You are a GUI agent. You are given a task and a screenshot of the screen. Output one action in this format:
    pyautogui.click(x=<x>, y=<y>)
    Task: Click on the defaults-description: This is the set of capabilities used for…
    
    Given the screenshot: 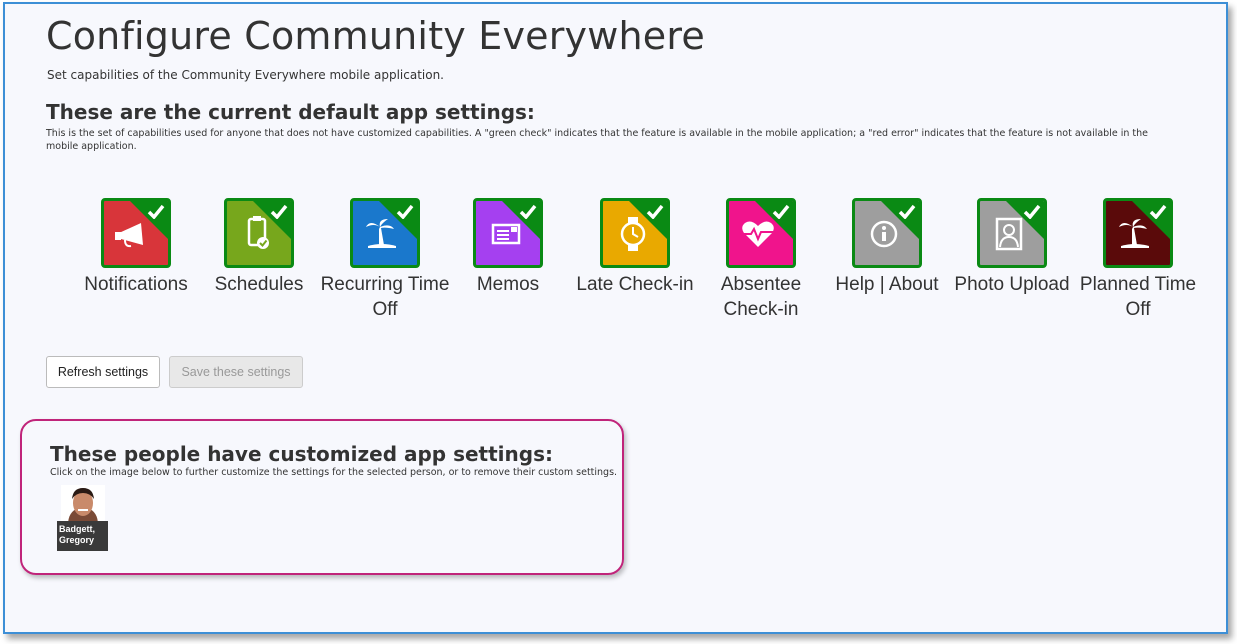 What is the action you would take?
    pyautogui.click(x=597, y=140)
    